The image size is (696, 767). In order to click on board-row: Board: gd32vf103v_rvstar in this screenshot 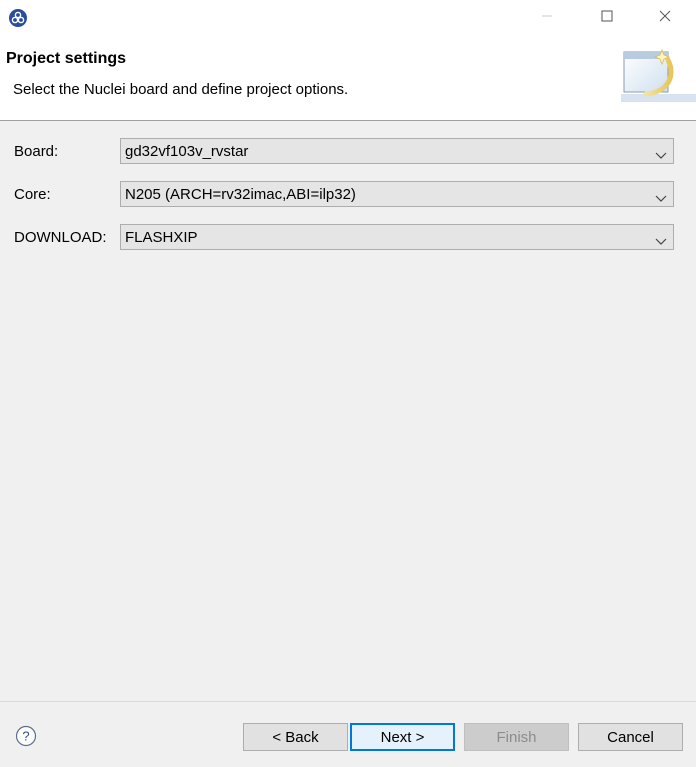, I will do `click(348, 152)`.